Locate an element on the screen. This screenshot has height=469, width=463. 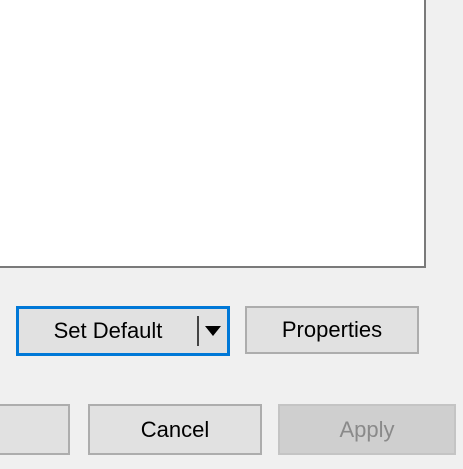
set-default-button: Set Default is located at coordinates (108, 331).